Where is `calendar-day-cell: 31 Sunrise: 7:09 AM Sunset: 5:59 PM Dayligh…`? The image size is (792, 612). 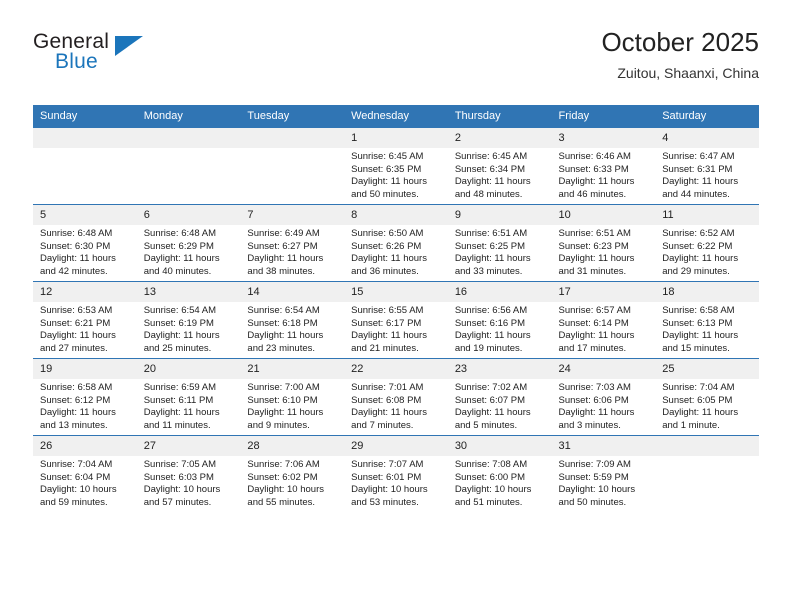
calendar-day-cell: 31 Sunrise: 7:09 AM Sunset: 5:59 PM Dayligh… is located at coordinates (603, 473).